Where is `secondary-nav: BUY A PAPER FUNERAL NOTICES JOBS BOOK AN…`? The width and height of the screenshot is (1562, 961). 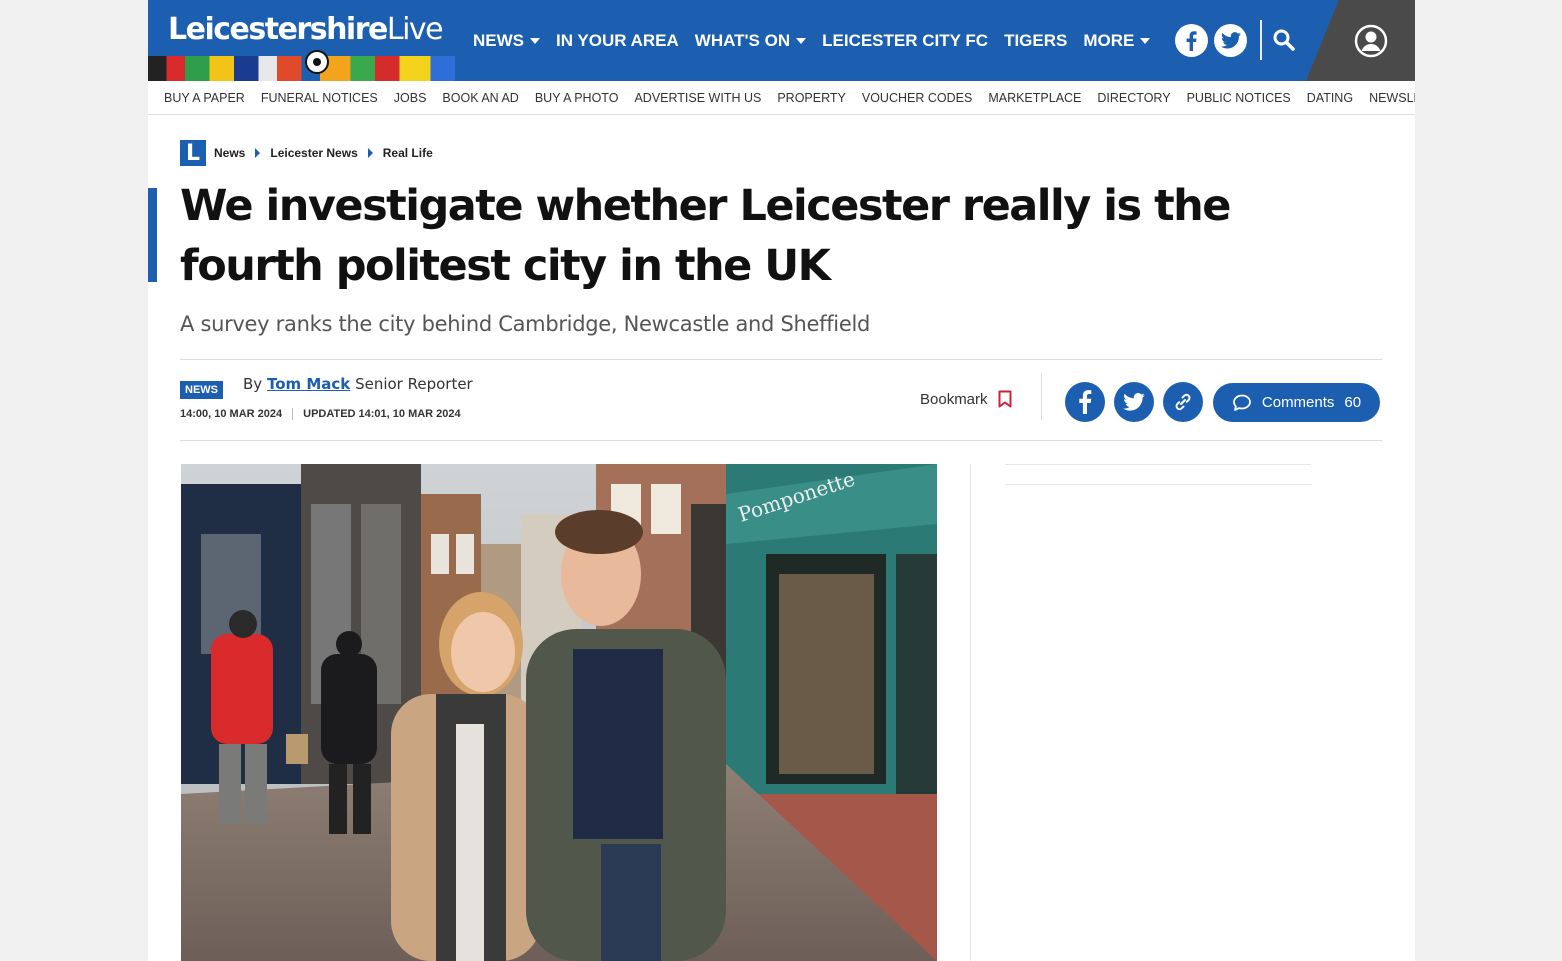
secondary-nav: BUY A PAPER FUNERAL NOTICES JOBS BOOK AN… is located at coordinates (781, 98).